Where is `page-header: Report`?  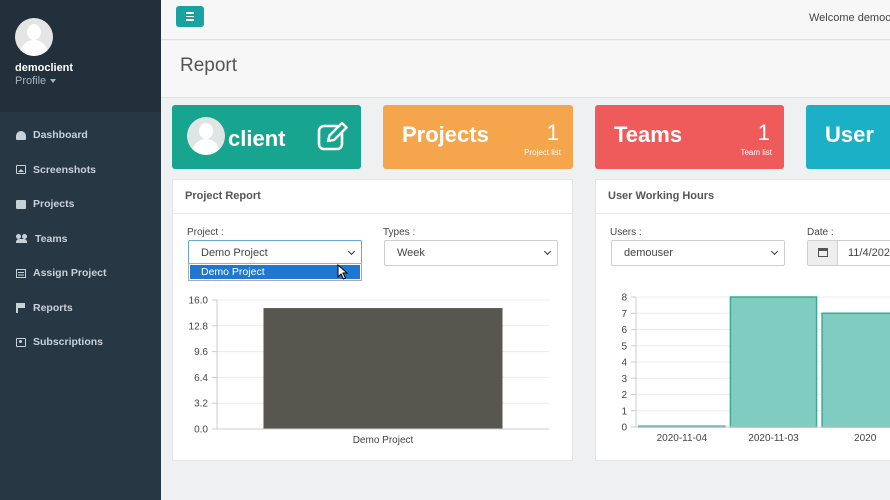
page-header: Report is located at coordinates (525, 69).